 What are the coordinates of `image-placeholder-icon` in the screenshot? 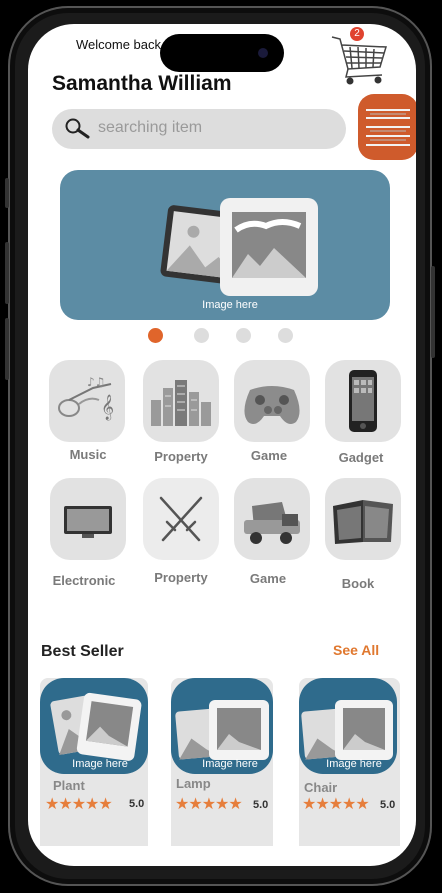 It's located at (239, 247).